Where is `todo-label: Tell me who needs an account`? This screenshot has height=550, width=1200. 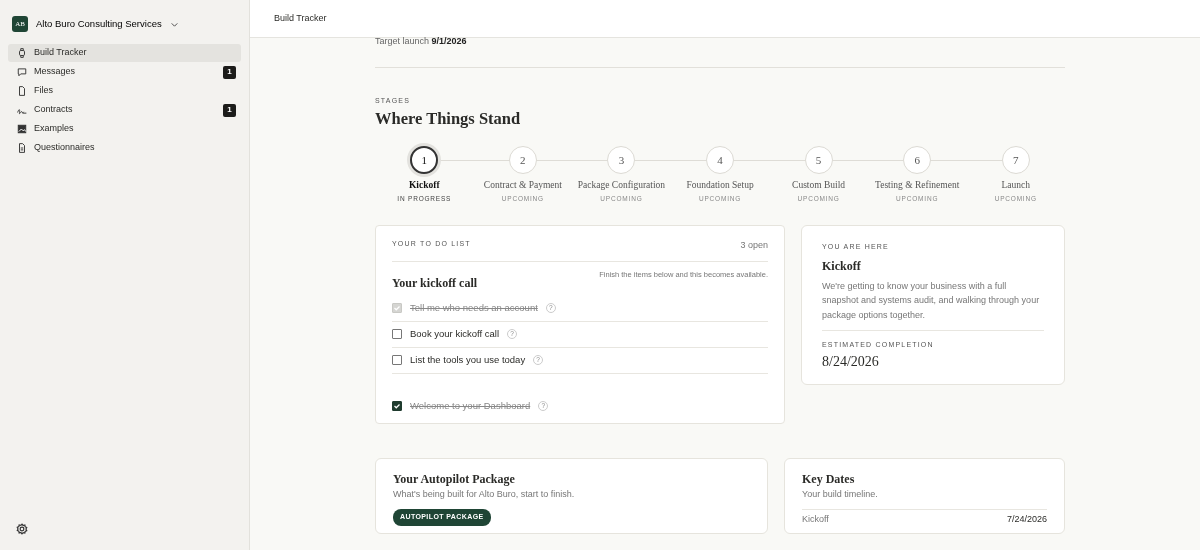 todo-label: Tell me who needs an account is located at coordinates (474, 308).